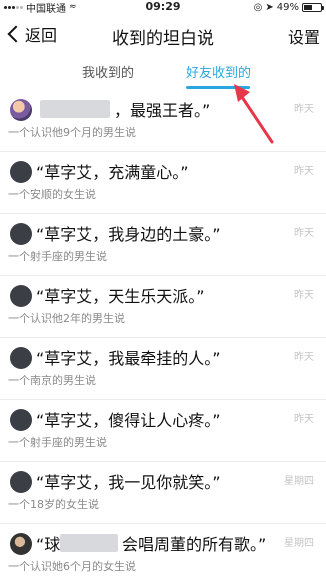 This screenshot has height=582, width=326. What do you see at coordinates (218, 71) in the screenshot?
I see `tab-friends-received: 好友收到的` at bounding box center [218, 71].